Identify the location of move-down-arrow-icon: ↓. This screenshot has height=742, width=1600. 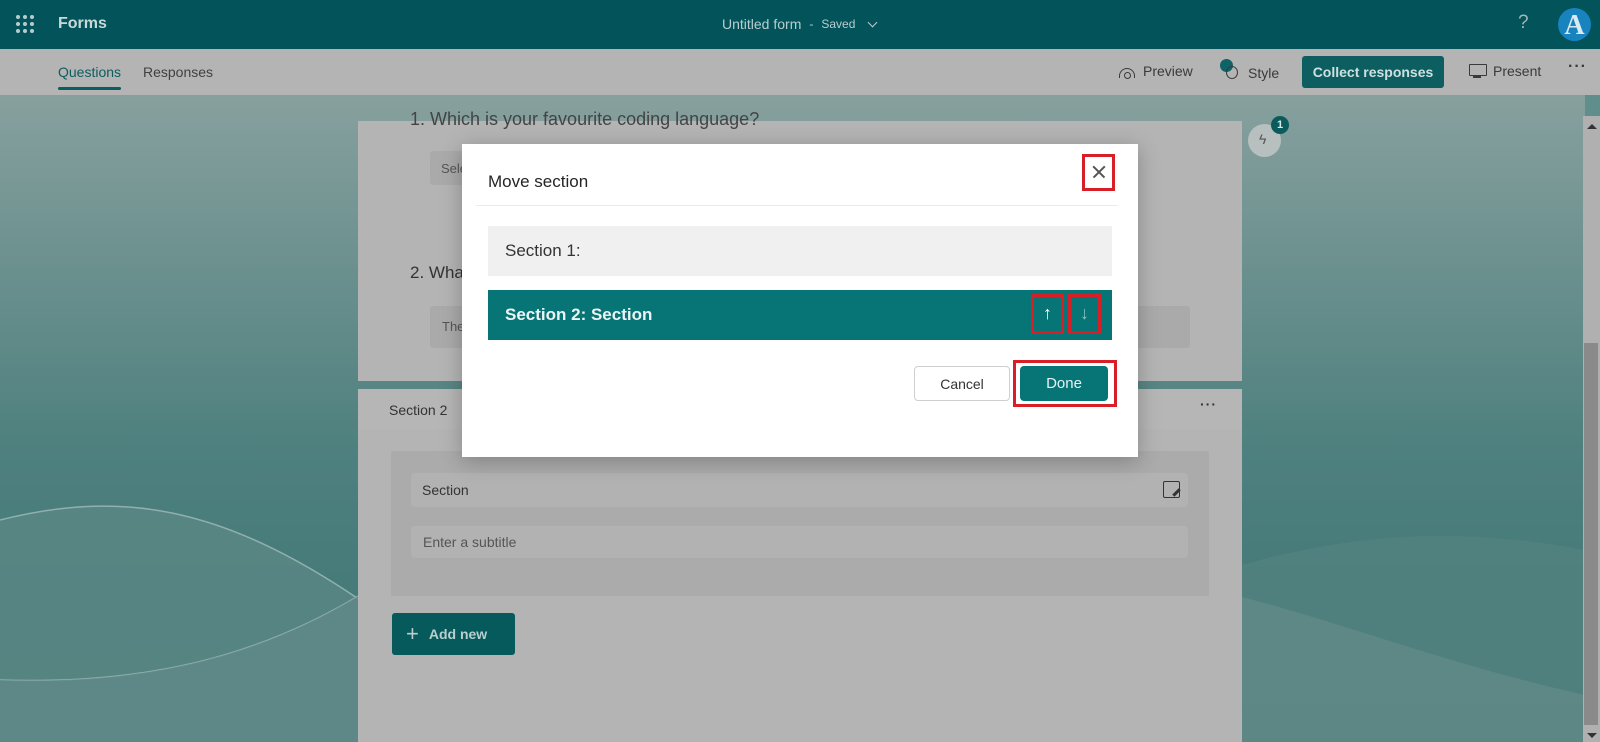
(1084, 314).